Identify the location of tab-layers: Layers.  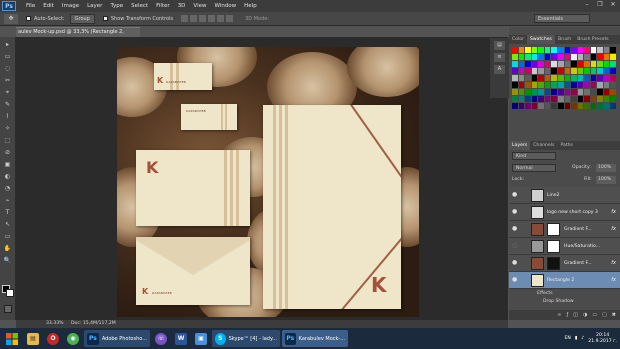
(520, 145).